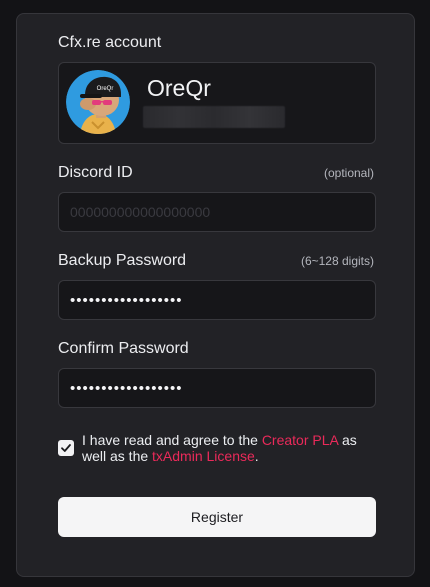  Describe the element at coordinates (348, 173) in the screenshot. I see `discord-optional-hint: (optional)` at that location.